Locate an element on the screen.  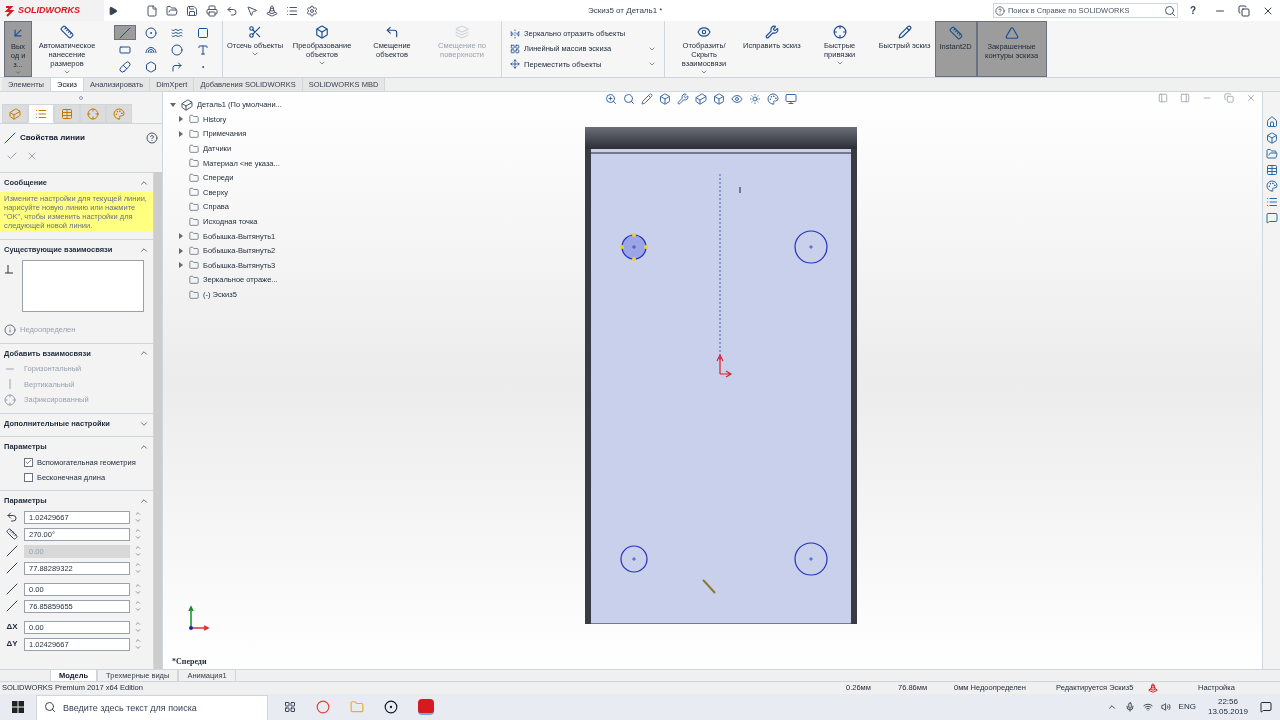
fillet-icon is located at coordinates (177, 66).